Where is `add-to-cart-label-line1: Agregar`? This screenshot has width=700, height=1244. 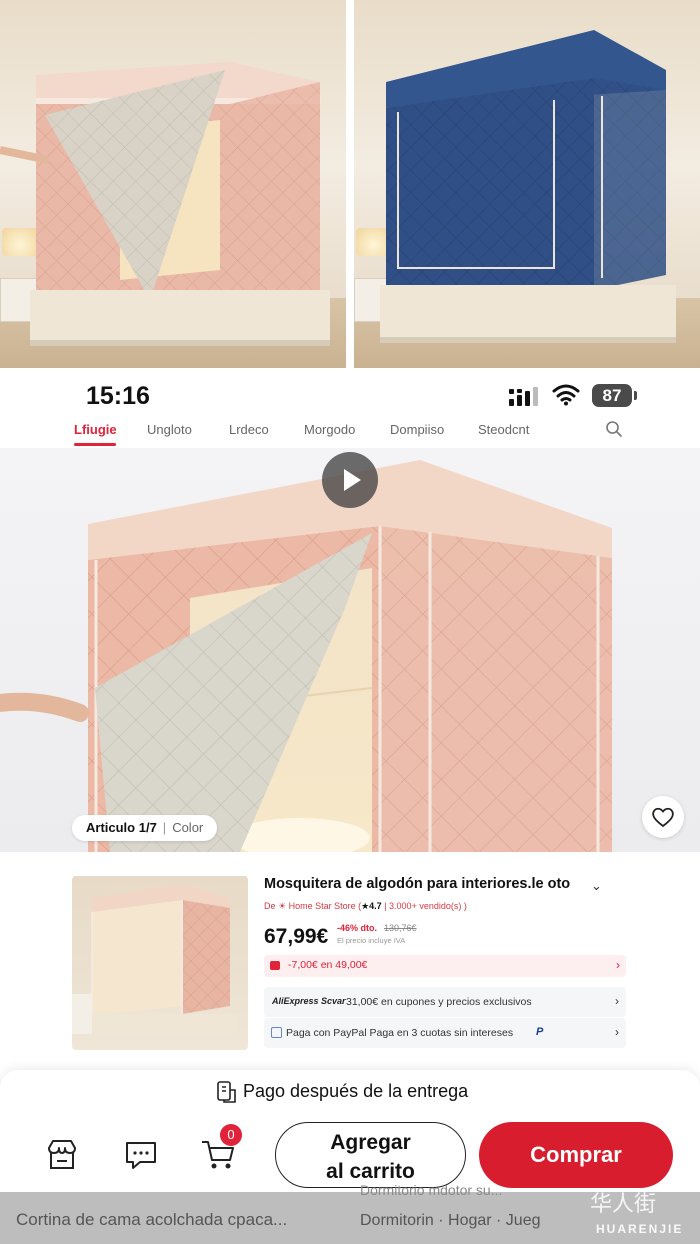
add-to-cart-label-line1: Agregar is located at coordinates (370, 1143).